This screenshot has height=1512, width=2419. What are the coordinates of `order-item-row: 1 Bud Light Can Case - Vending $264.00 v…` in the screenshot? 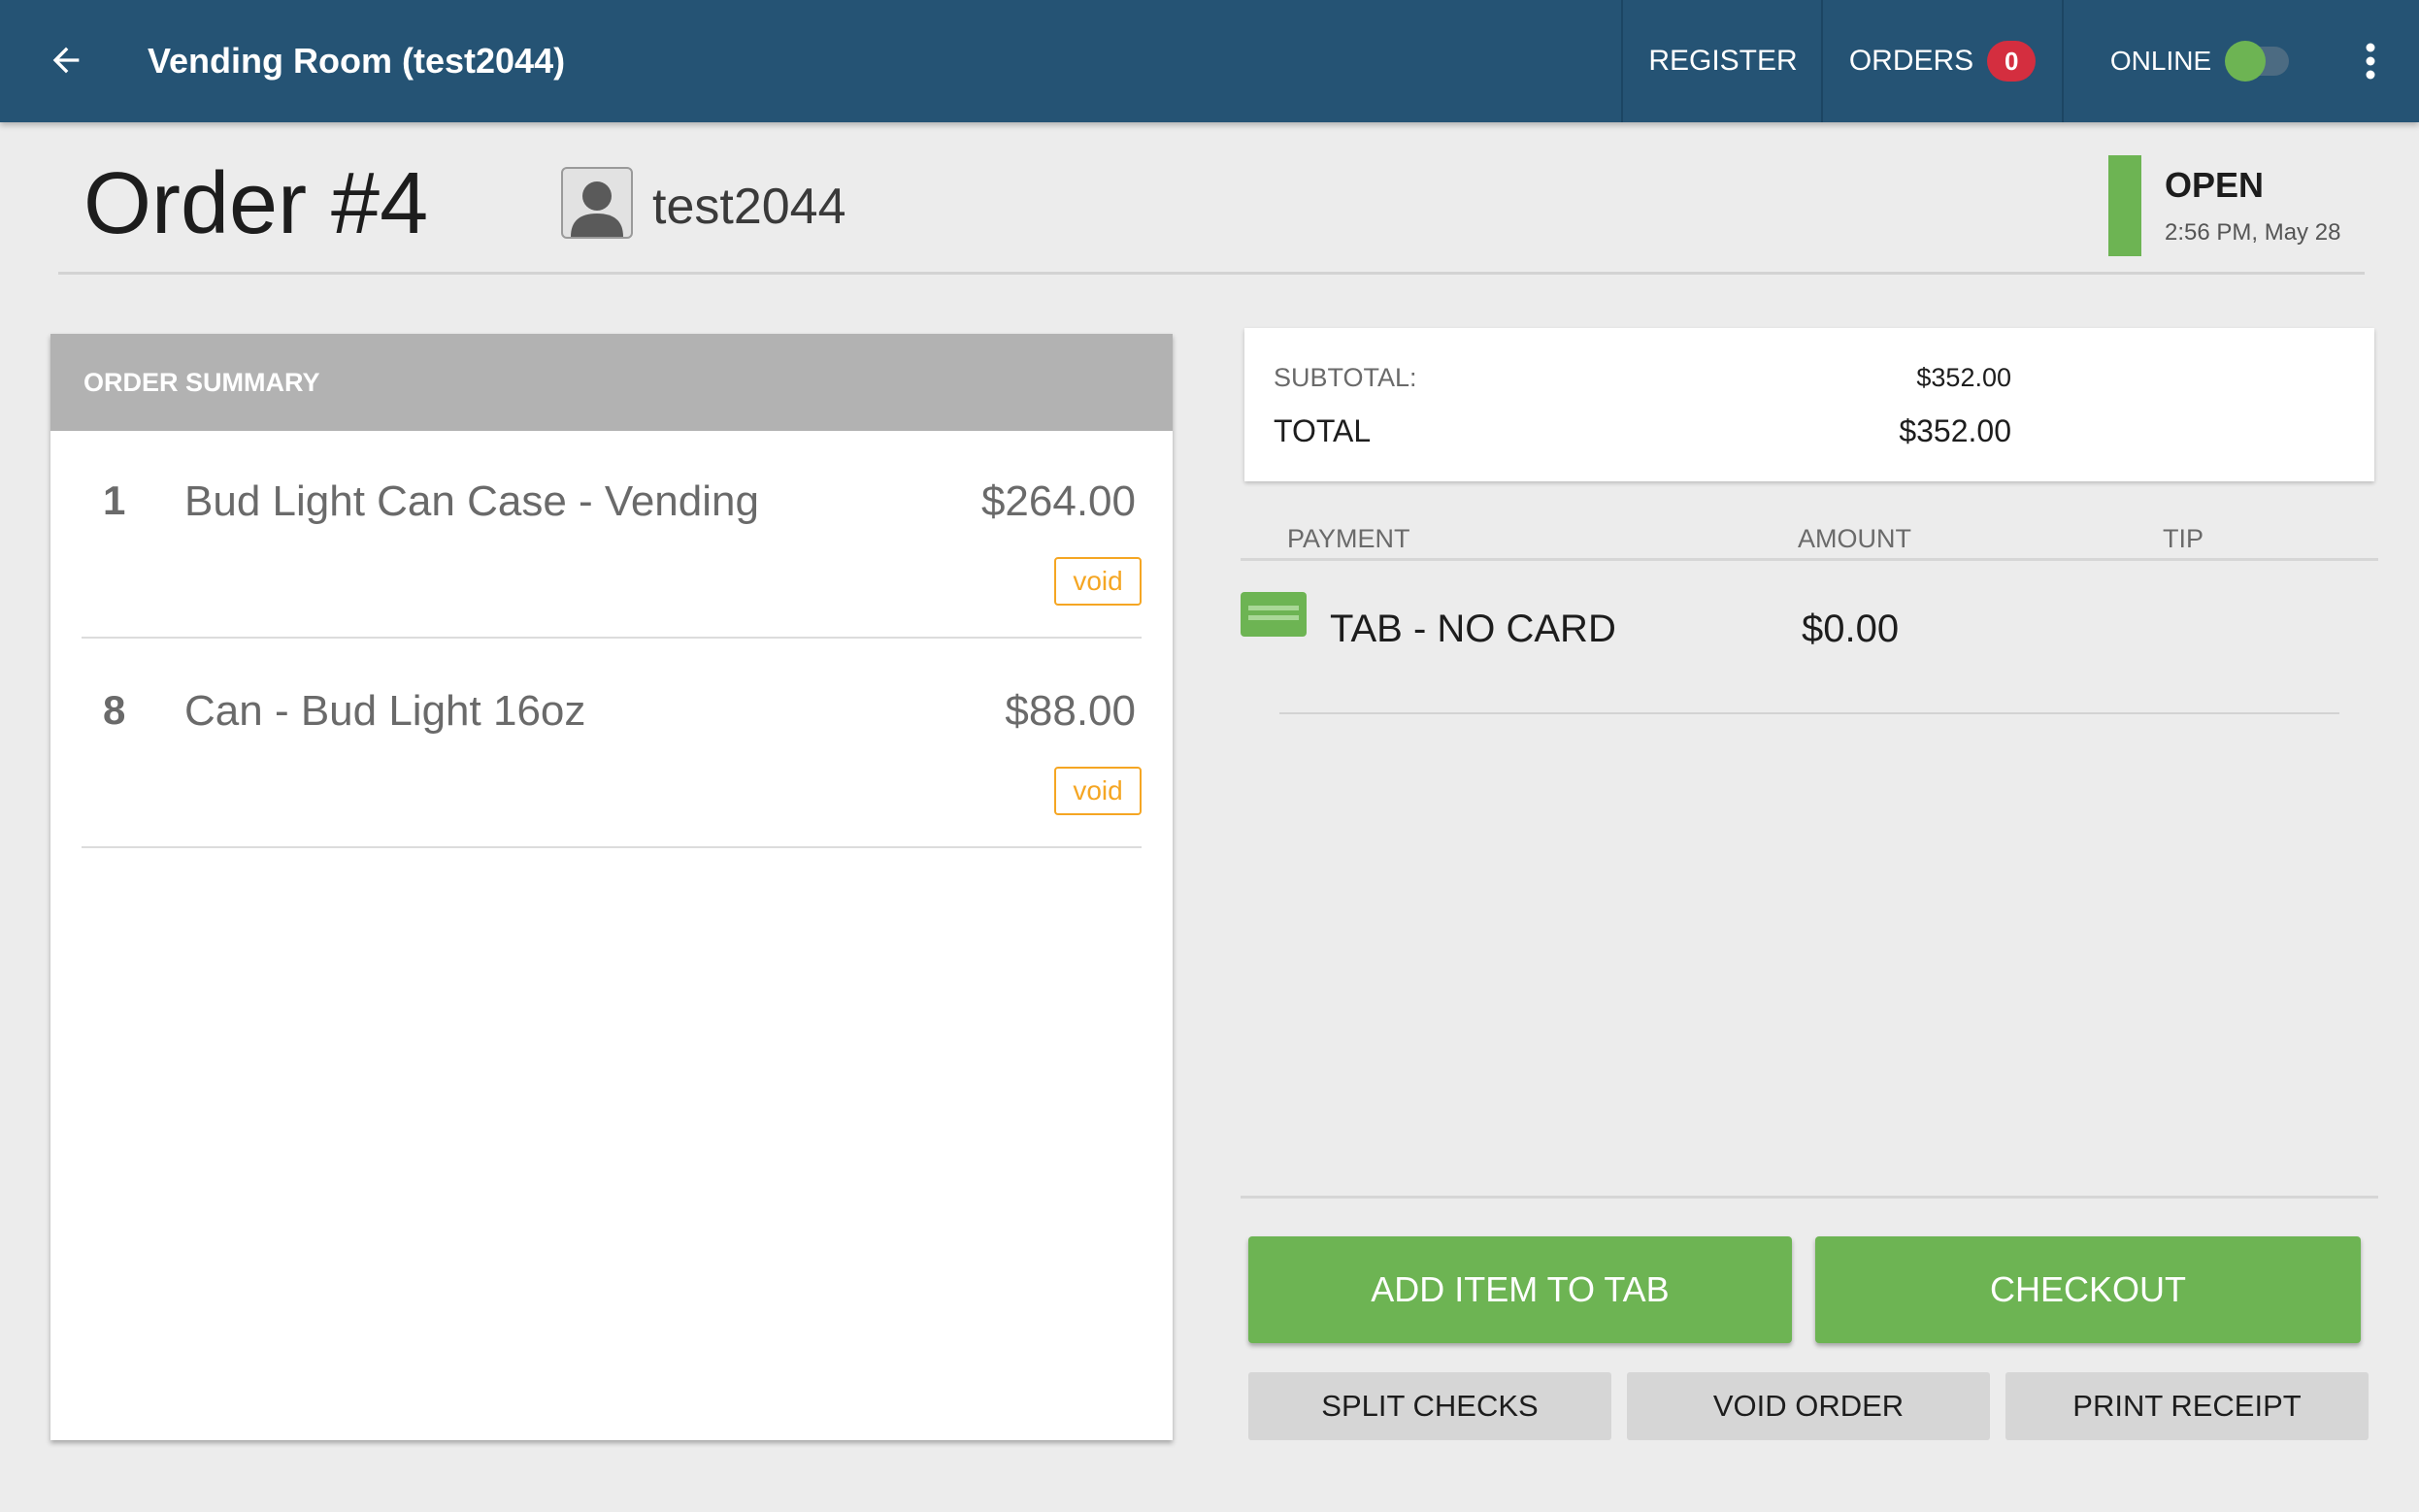 It's located at (612, 535).